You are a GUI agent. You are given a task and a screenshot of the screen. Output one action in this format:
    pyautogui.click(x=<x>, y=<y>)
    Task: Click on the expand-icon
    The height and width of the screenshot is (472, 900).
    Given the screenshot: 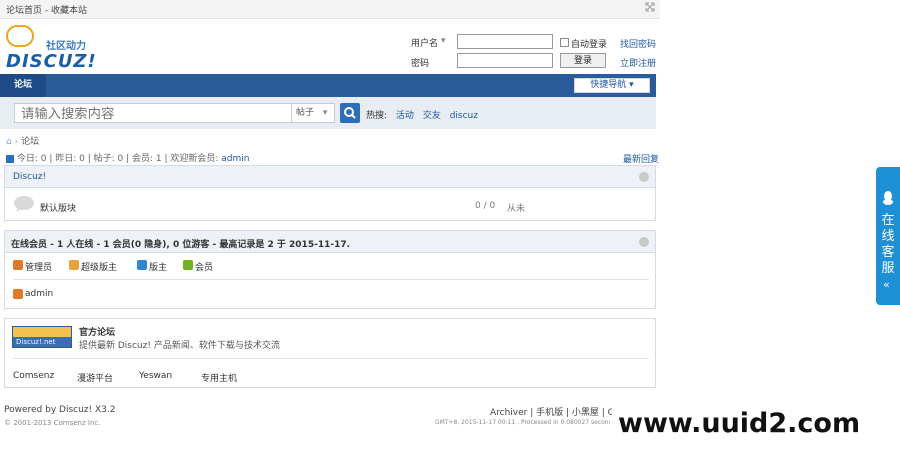 What is the action you would take?
    pyautogui.click(x=650, y=7)
    